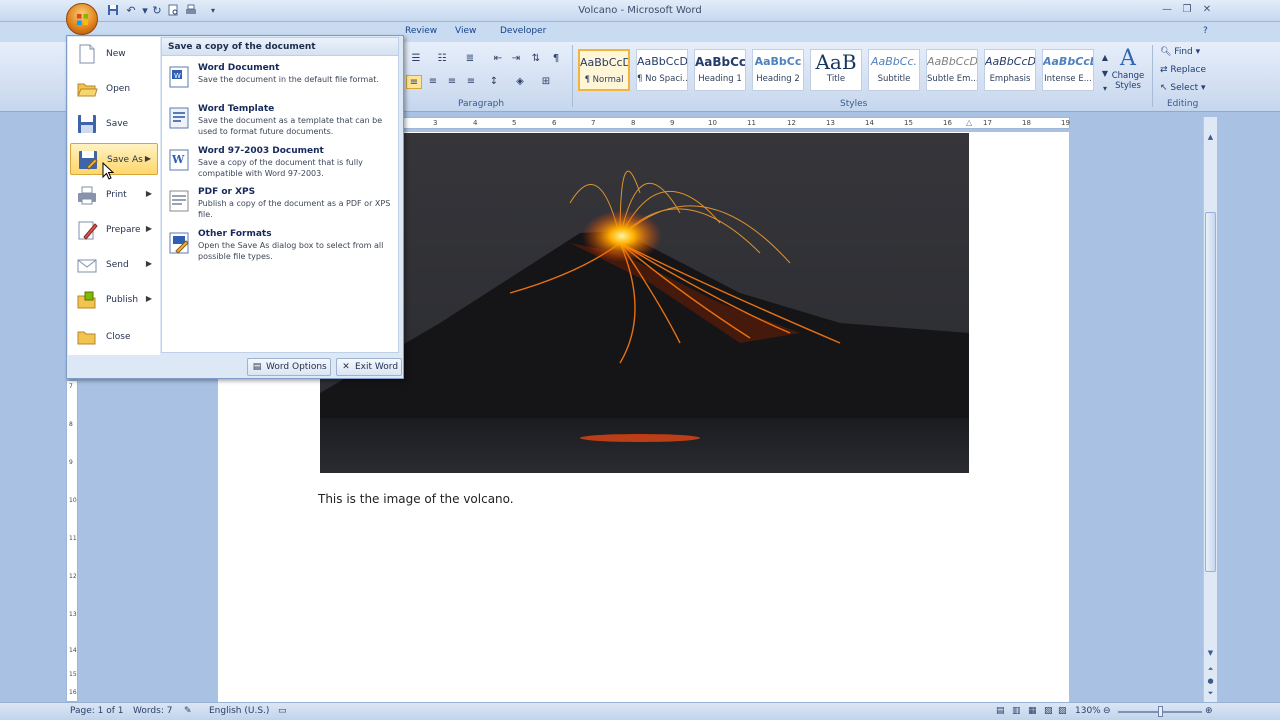  I want to click on find-button: 🔍︎ Find ▾, so click(1180, 52).